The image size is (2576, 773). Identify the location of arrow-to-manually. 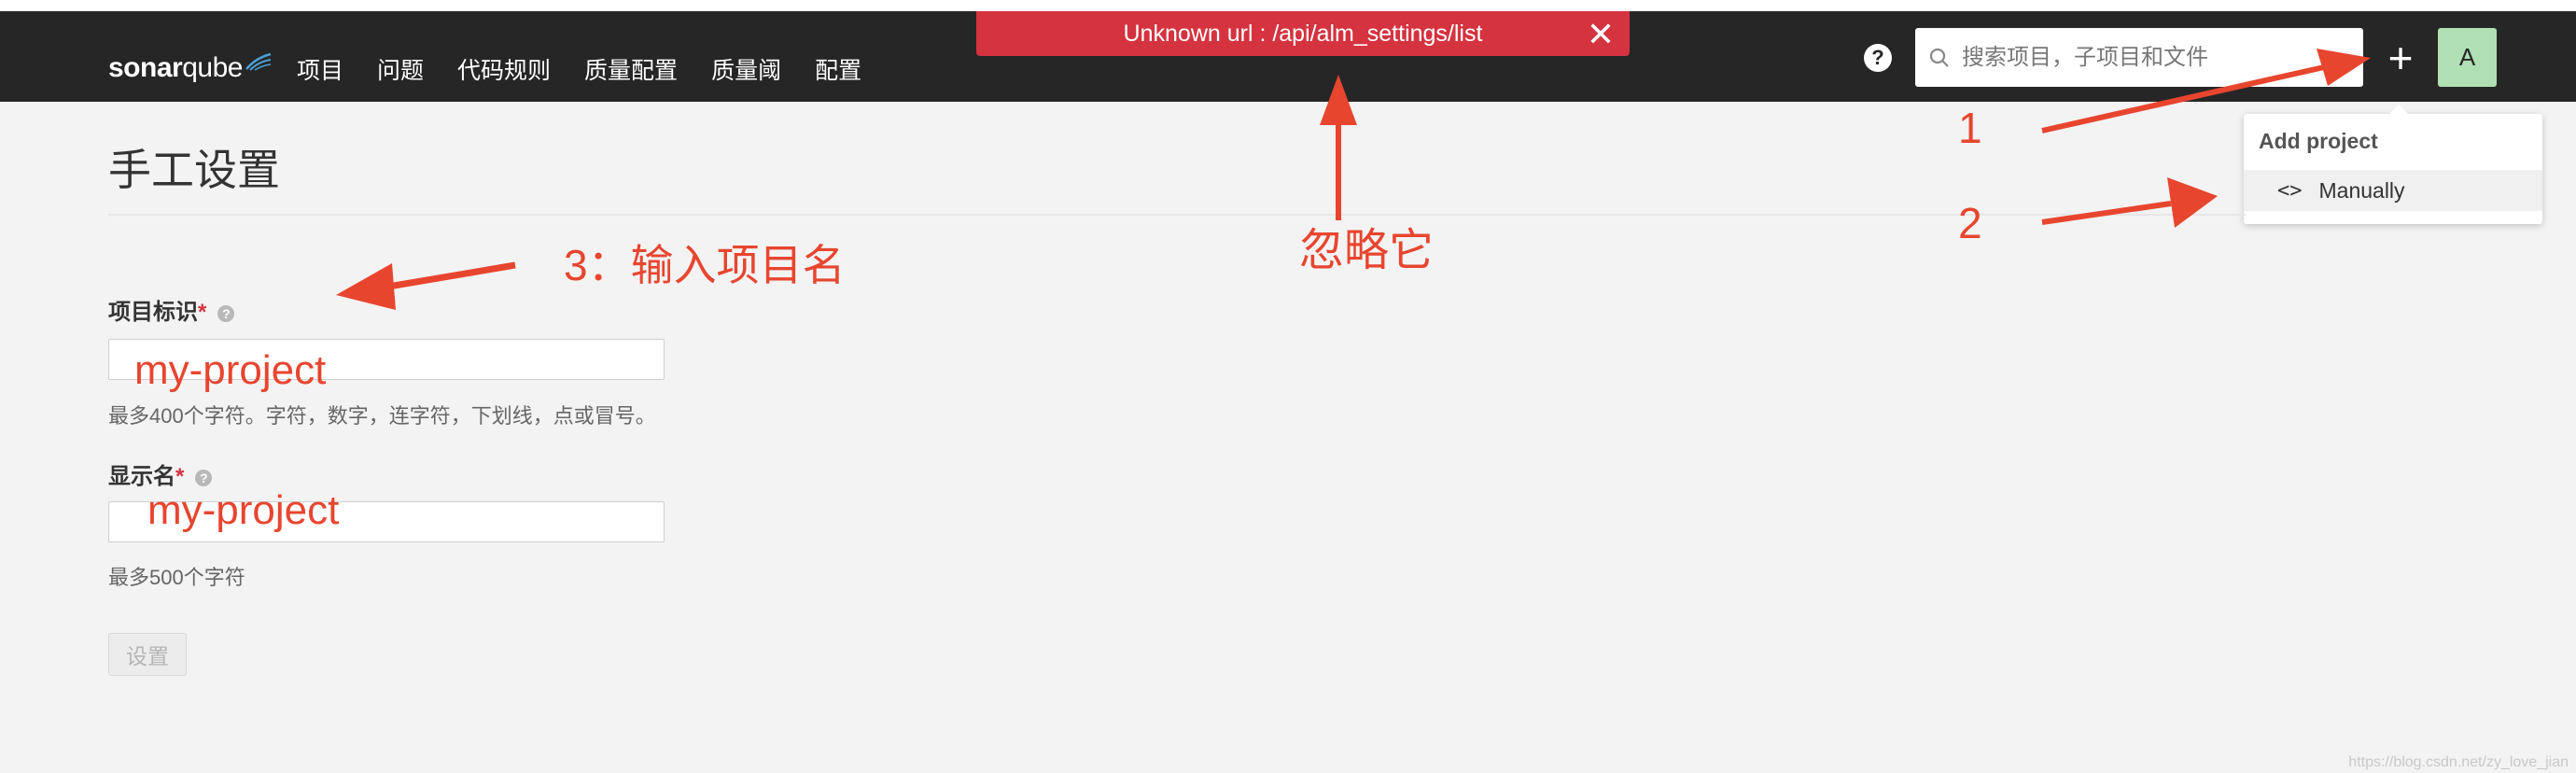
(2129, 203).